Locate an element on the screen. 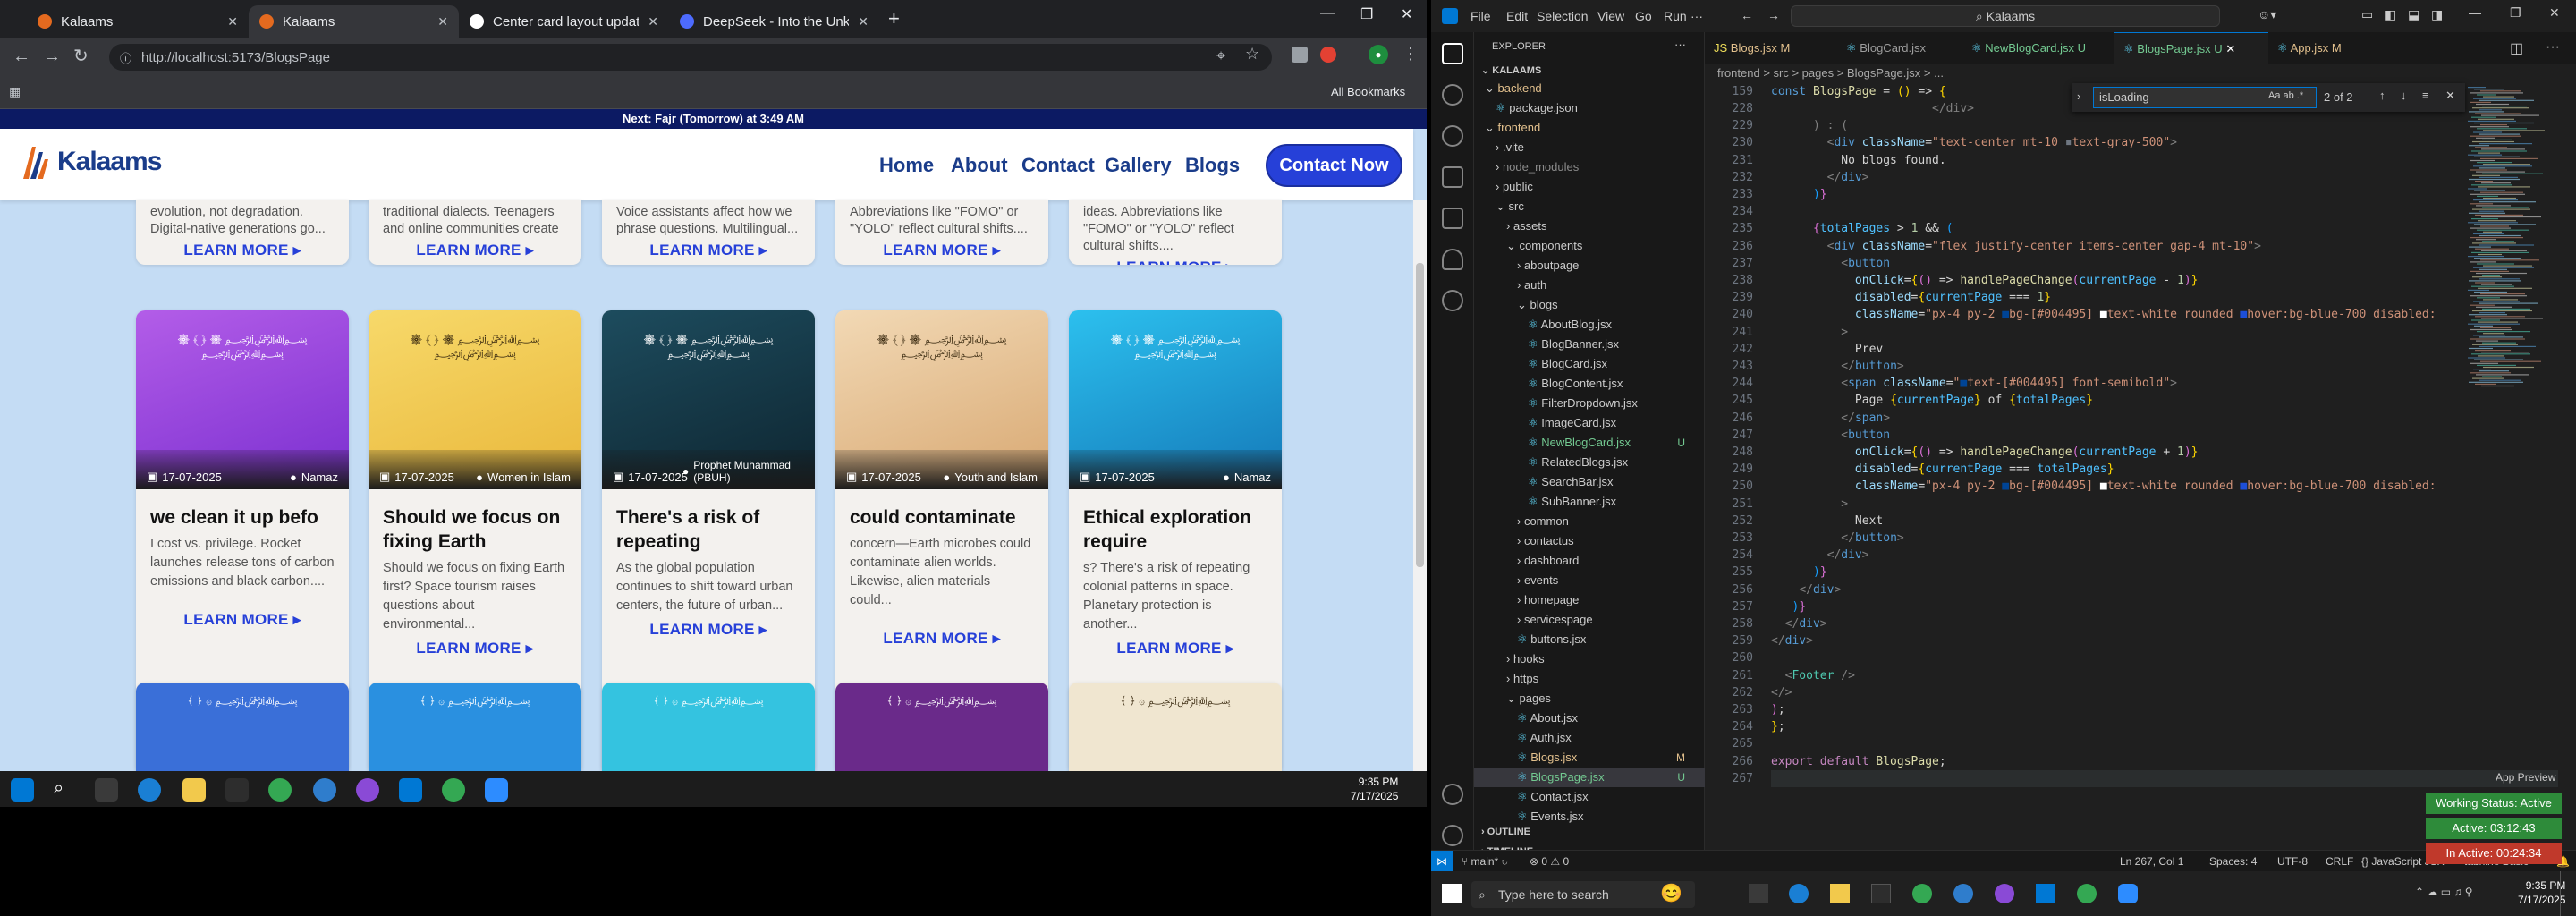 The width and height of the screenshot is (2576, 916). code-line: </button> is located at coordinates (1837, 366).